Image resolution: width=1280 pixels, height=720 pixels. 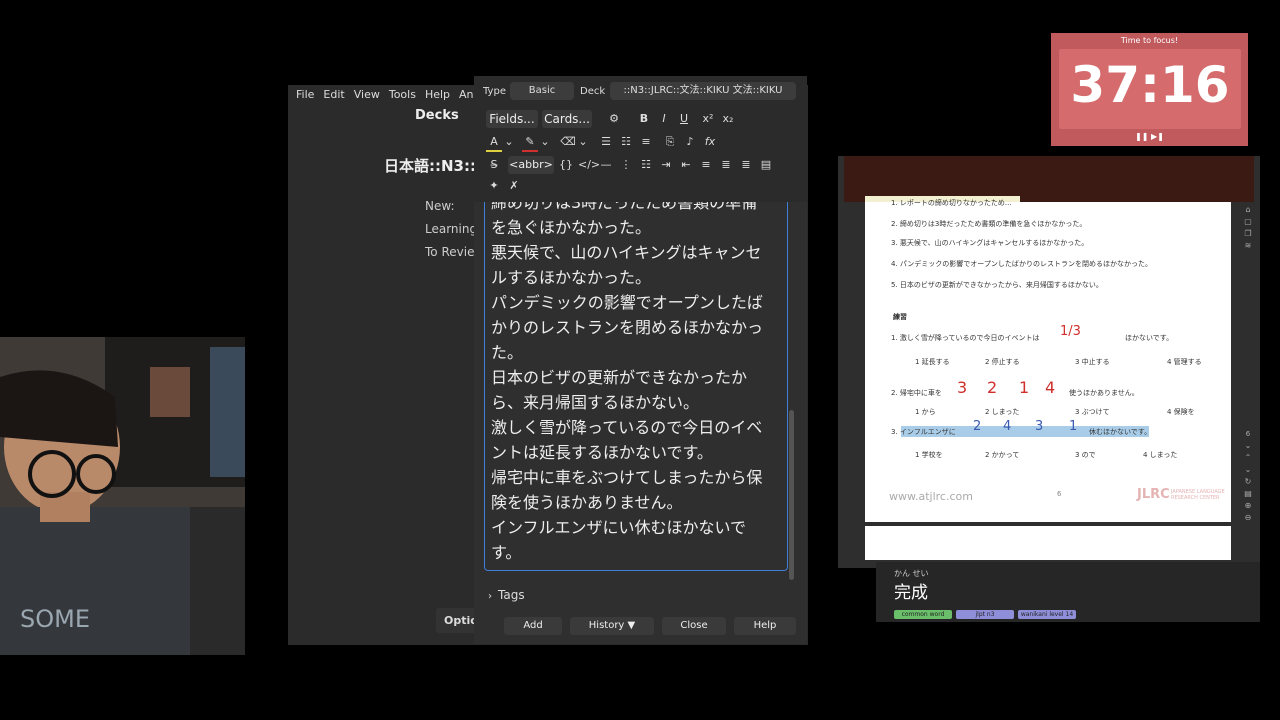 What do you see at coordinates (514, 186) in the screenshot?
I see `clear-format-icon: ✗` at bounding box center [514, 186].